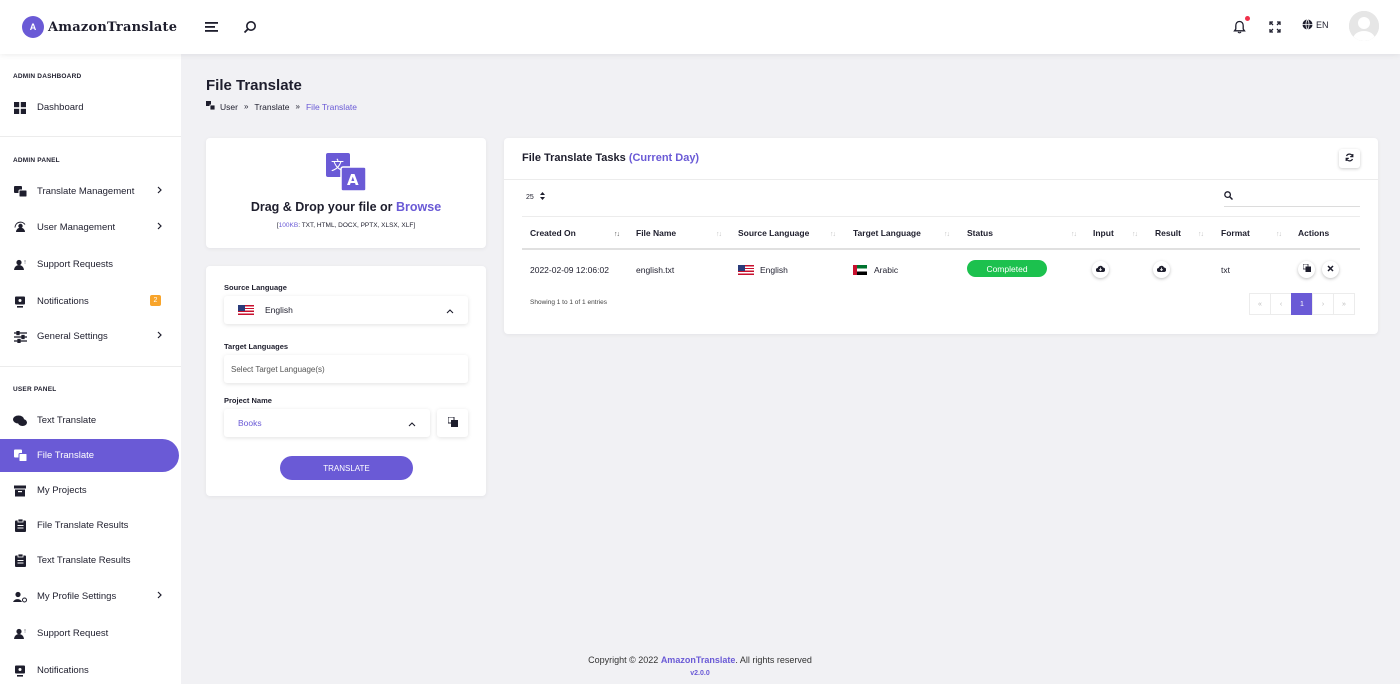  What do you see at coordinates (1281, 304) in the screenshot?
I see `pagination-prev: ‹` at bounding box center [1281, 304].